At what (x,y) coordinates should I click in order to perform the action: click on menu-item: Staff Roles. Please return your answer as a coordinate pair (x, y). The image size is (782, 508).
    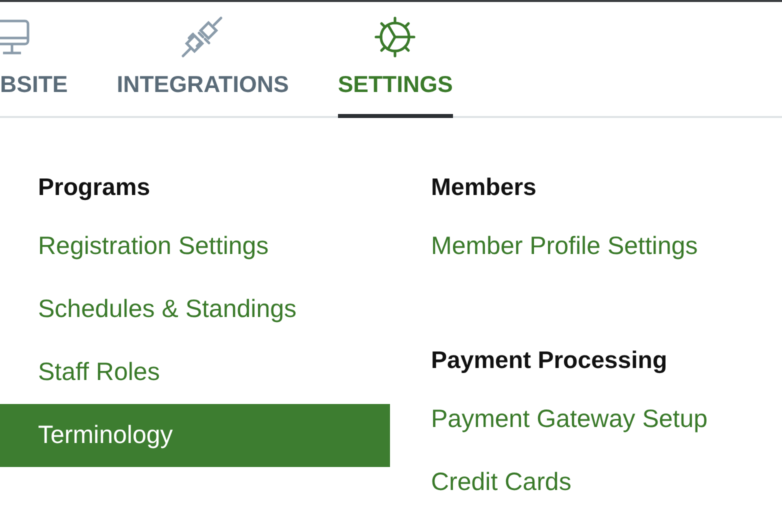
    Looking at the image, I should click on (195, 372).